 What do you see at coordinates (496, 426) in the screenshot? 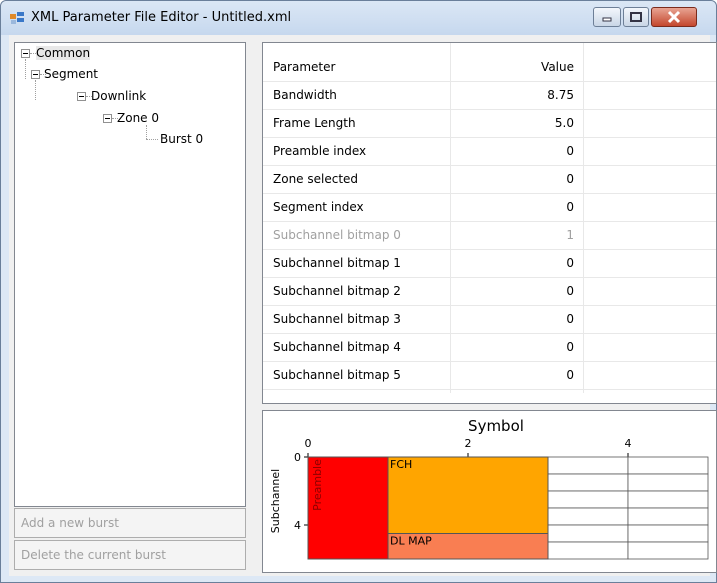
I see `chart-title: Symbol` at bounding box center [496, 426].